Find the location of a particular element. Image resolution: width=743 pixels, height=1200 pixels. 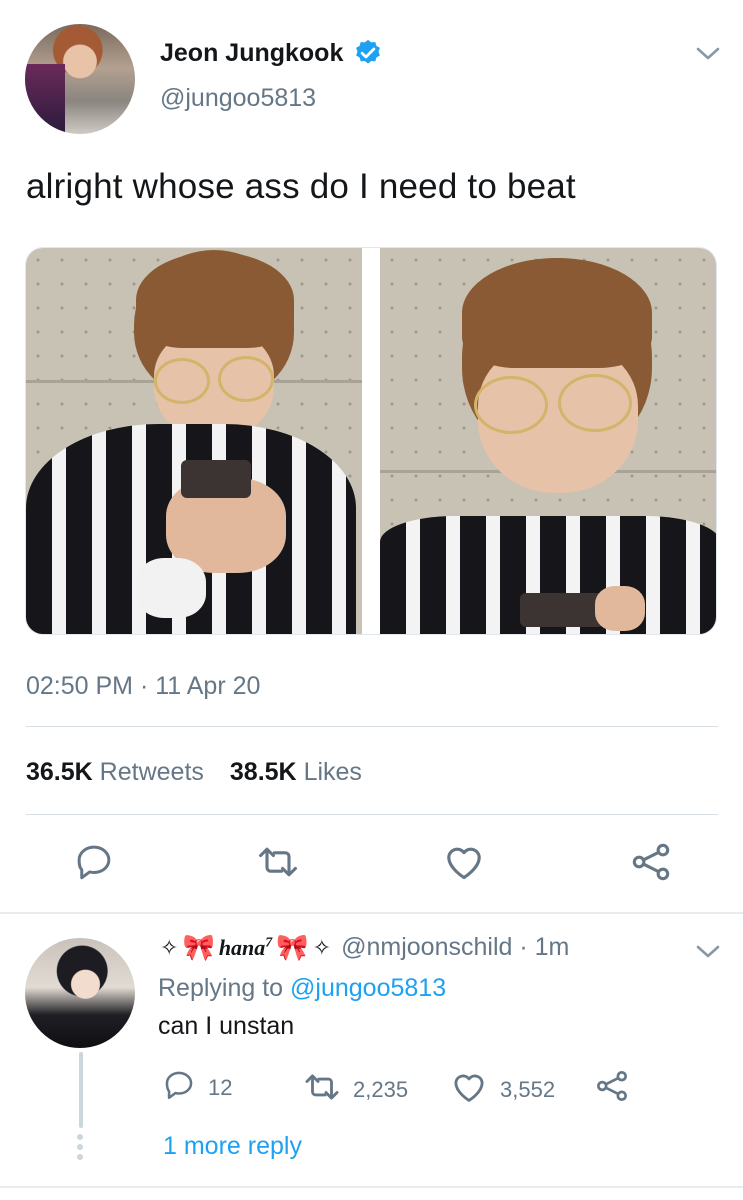

retweets-stat: 36.5K Retweets is located at coordinates (115, 772).